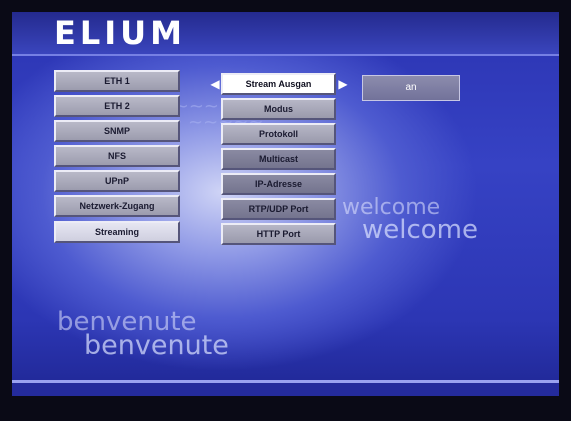 Image resolution: width=571 pixels, height=421 pixels. Describe the element at coordinates (278, 184) in the screenshot. I see `submenu-item-ip-adresse: IP-Adresse` at that location.